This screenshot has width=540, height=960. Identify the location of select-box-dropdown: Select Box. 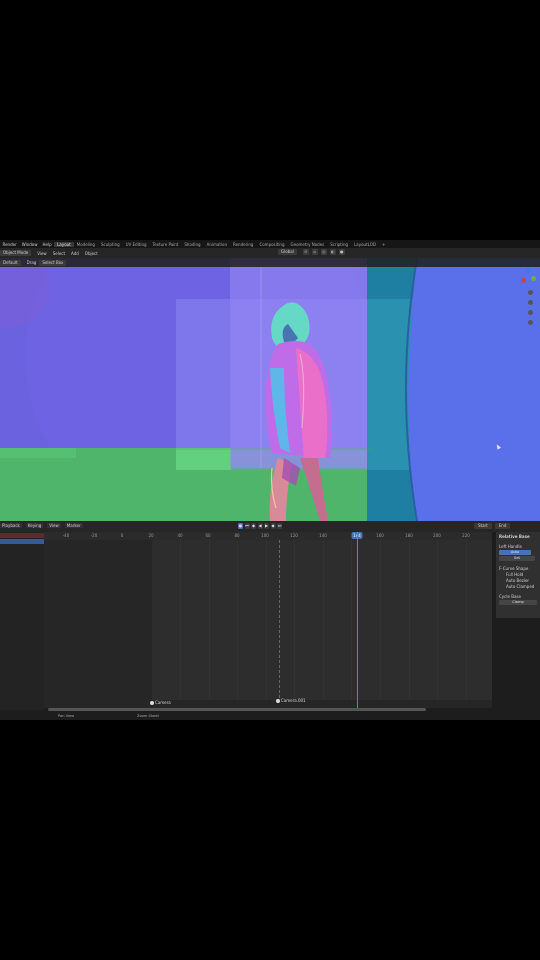
(53, 262).